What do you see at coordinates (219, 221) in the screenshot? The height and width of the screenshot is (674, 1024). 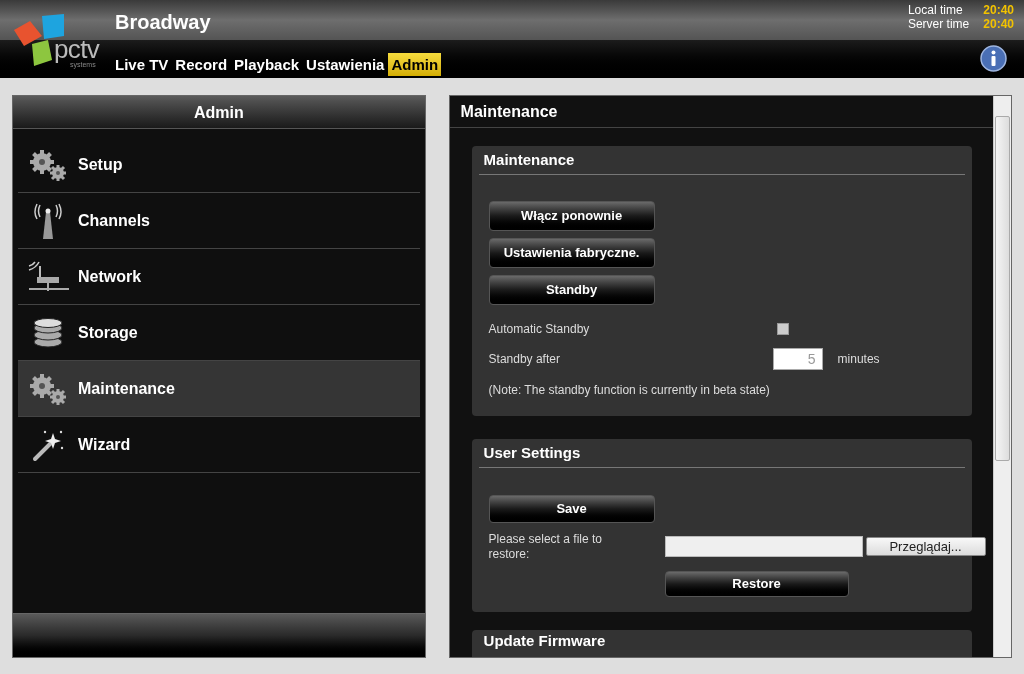 I see `sidebar-item: Channels` at bounding box center [219, 221].